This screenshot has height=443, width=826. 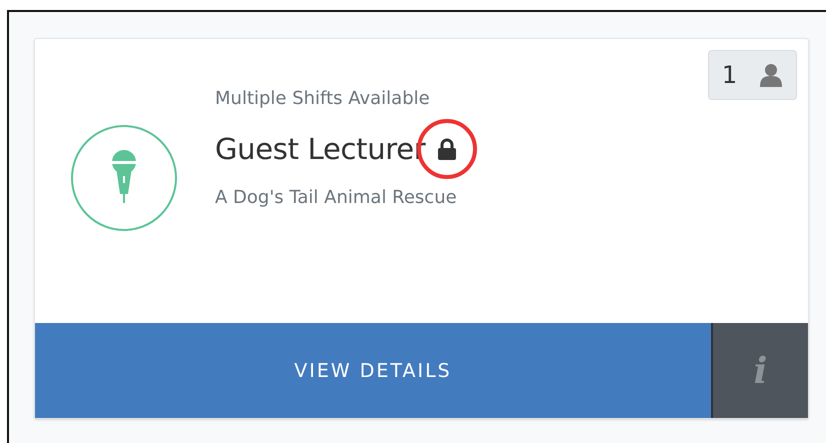 What do you see at coordinates (336, 198) in the screenshot?
I see `organization-name: A Dog's Tail Animal Rescue` at bounding box center [336, 198].